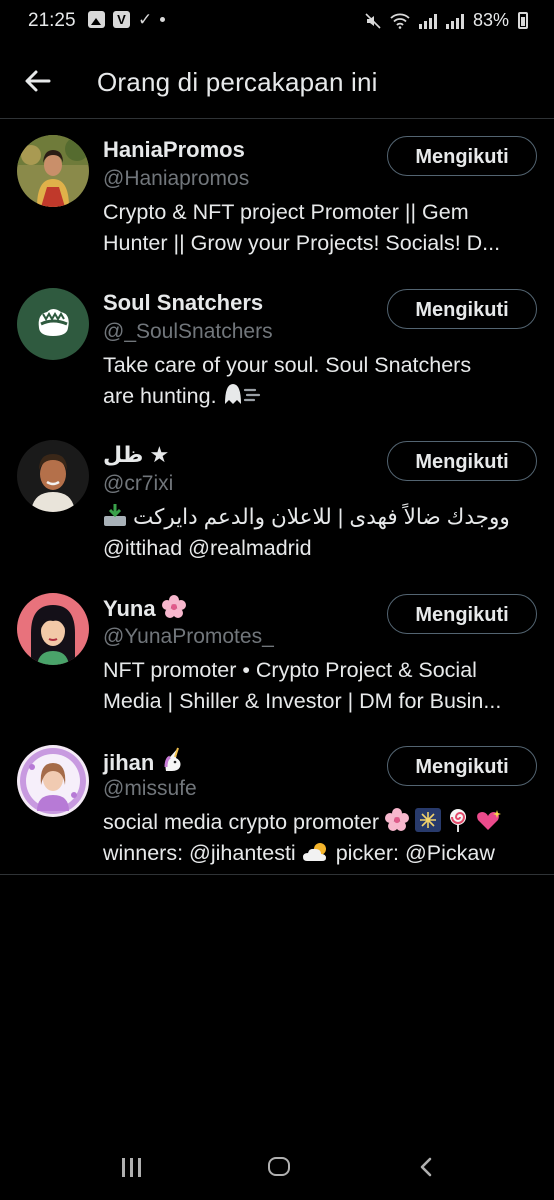 The image size is (554, 1200). What do you see at coordinates (121, 19) in the screenshot?
I see `v-app-icon: V` at bounding box center [121, 19].